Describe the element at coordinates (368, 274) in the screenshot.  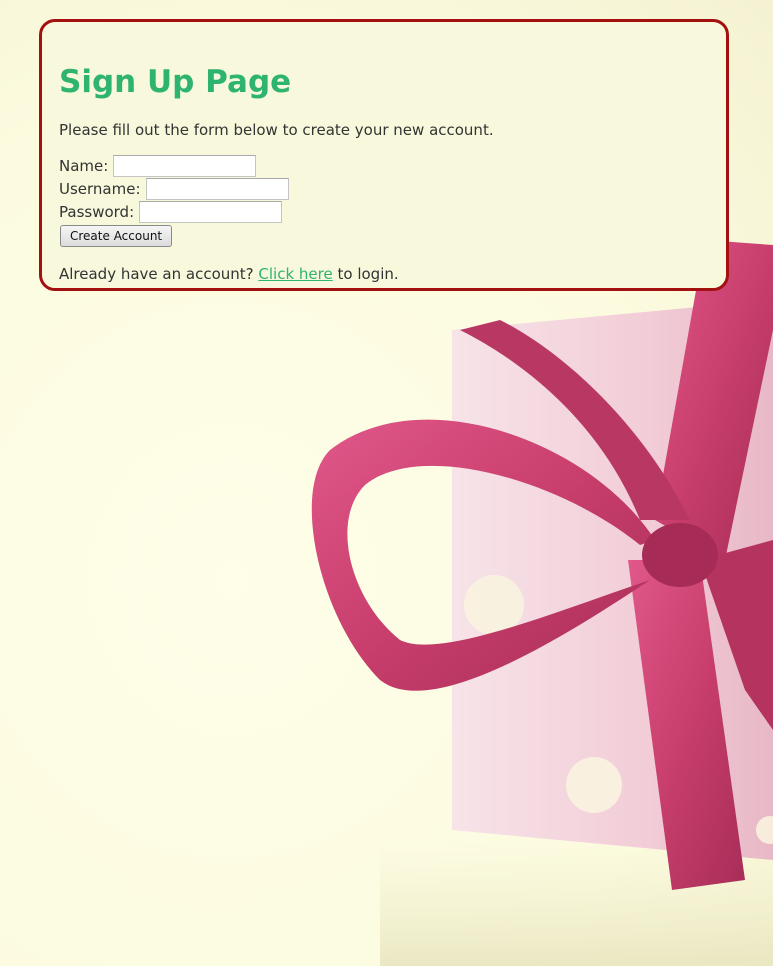
I see `login-suffix: to login.` at that location.